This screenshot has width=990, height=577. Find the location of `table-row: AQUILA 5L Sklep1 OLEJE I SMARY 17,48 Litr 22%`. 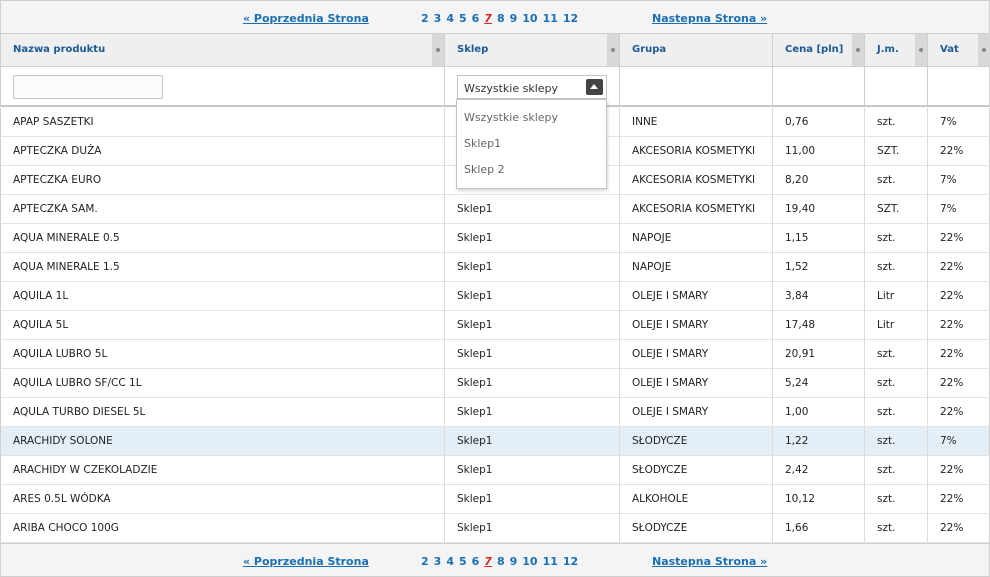

table-row: AQUILA 5L Sklep1 OLEJE I SMARY 17,48 Litr 22% is located at coordinates (495, 325).